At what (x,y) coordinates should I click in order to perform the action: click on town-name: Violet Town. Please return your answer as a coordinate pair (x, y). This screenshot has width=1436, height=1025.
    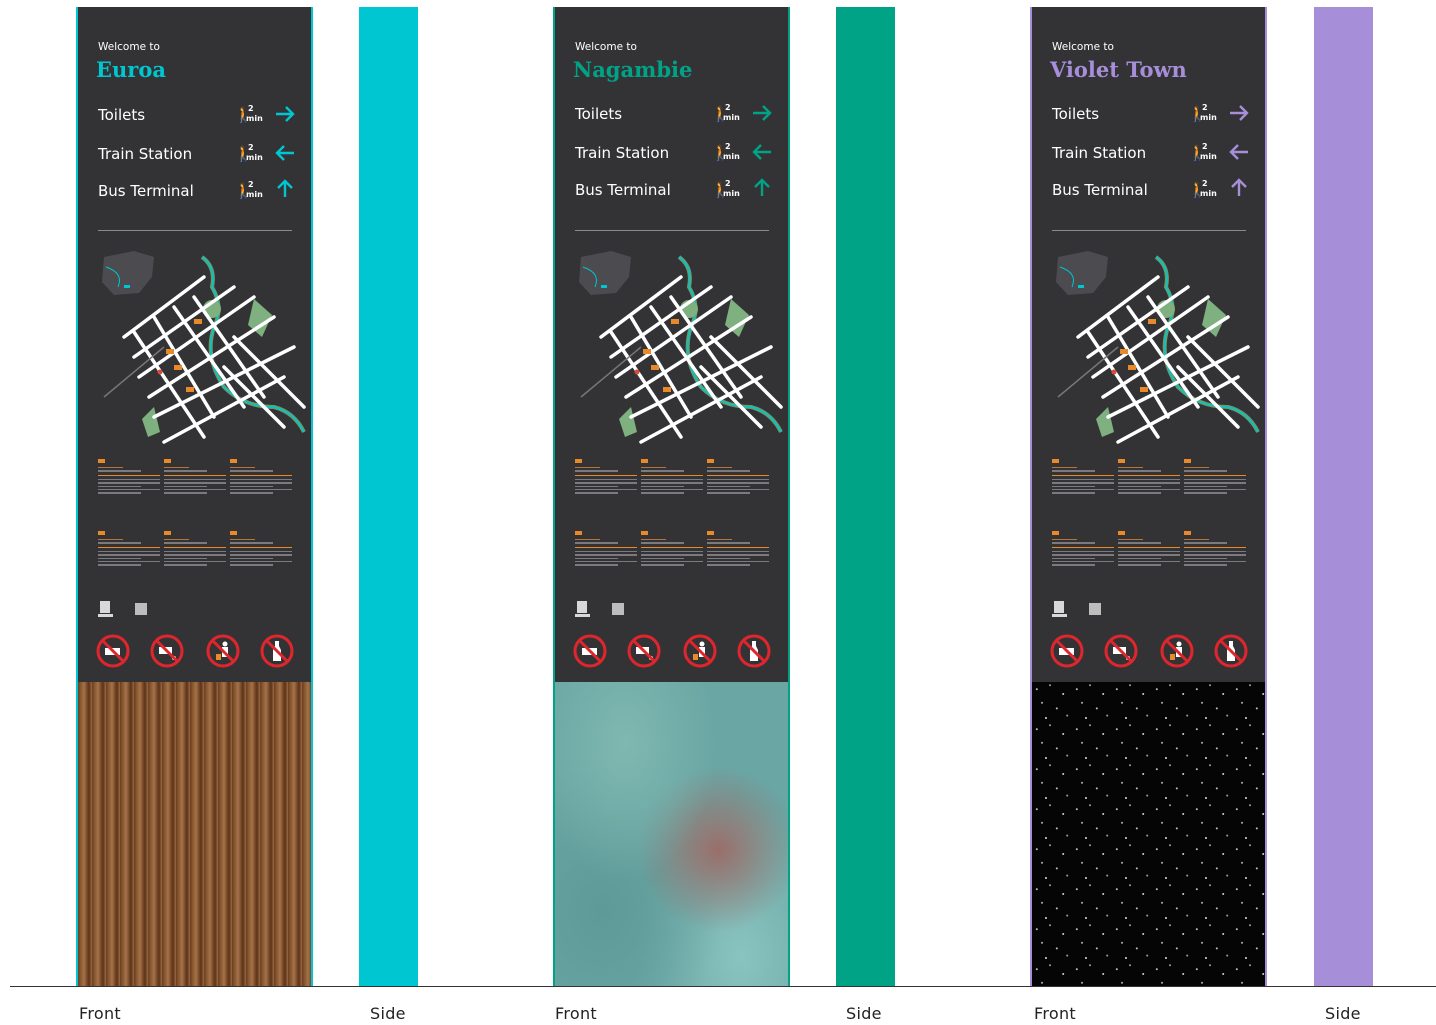
    Looking at the image, I should click on (1118, 69).